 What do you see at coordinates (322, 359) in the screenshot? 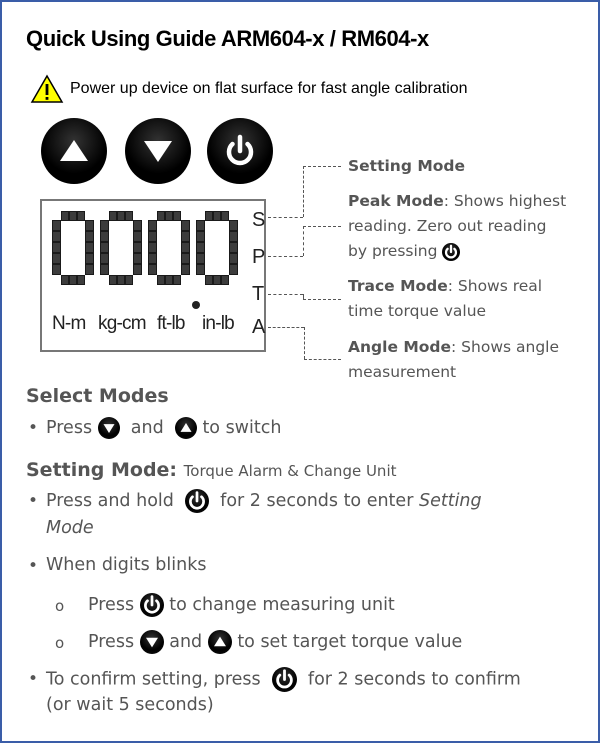
I see `connector-a-h` at bounding box center [322, 359].